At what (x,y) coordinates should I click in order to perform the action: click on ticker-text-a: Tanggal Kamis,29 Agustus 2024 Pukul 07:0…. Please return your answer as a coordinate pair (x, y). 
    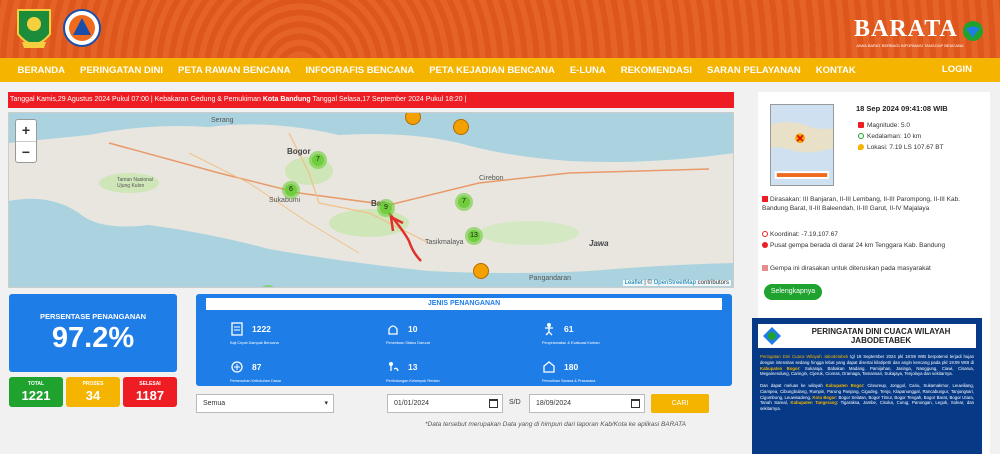
    Looking at the image, I should click on (136, 99).